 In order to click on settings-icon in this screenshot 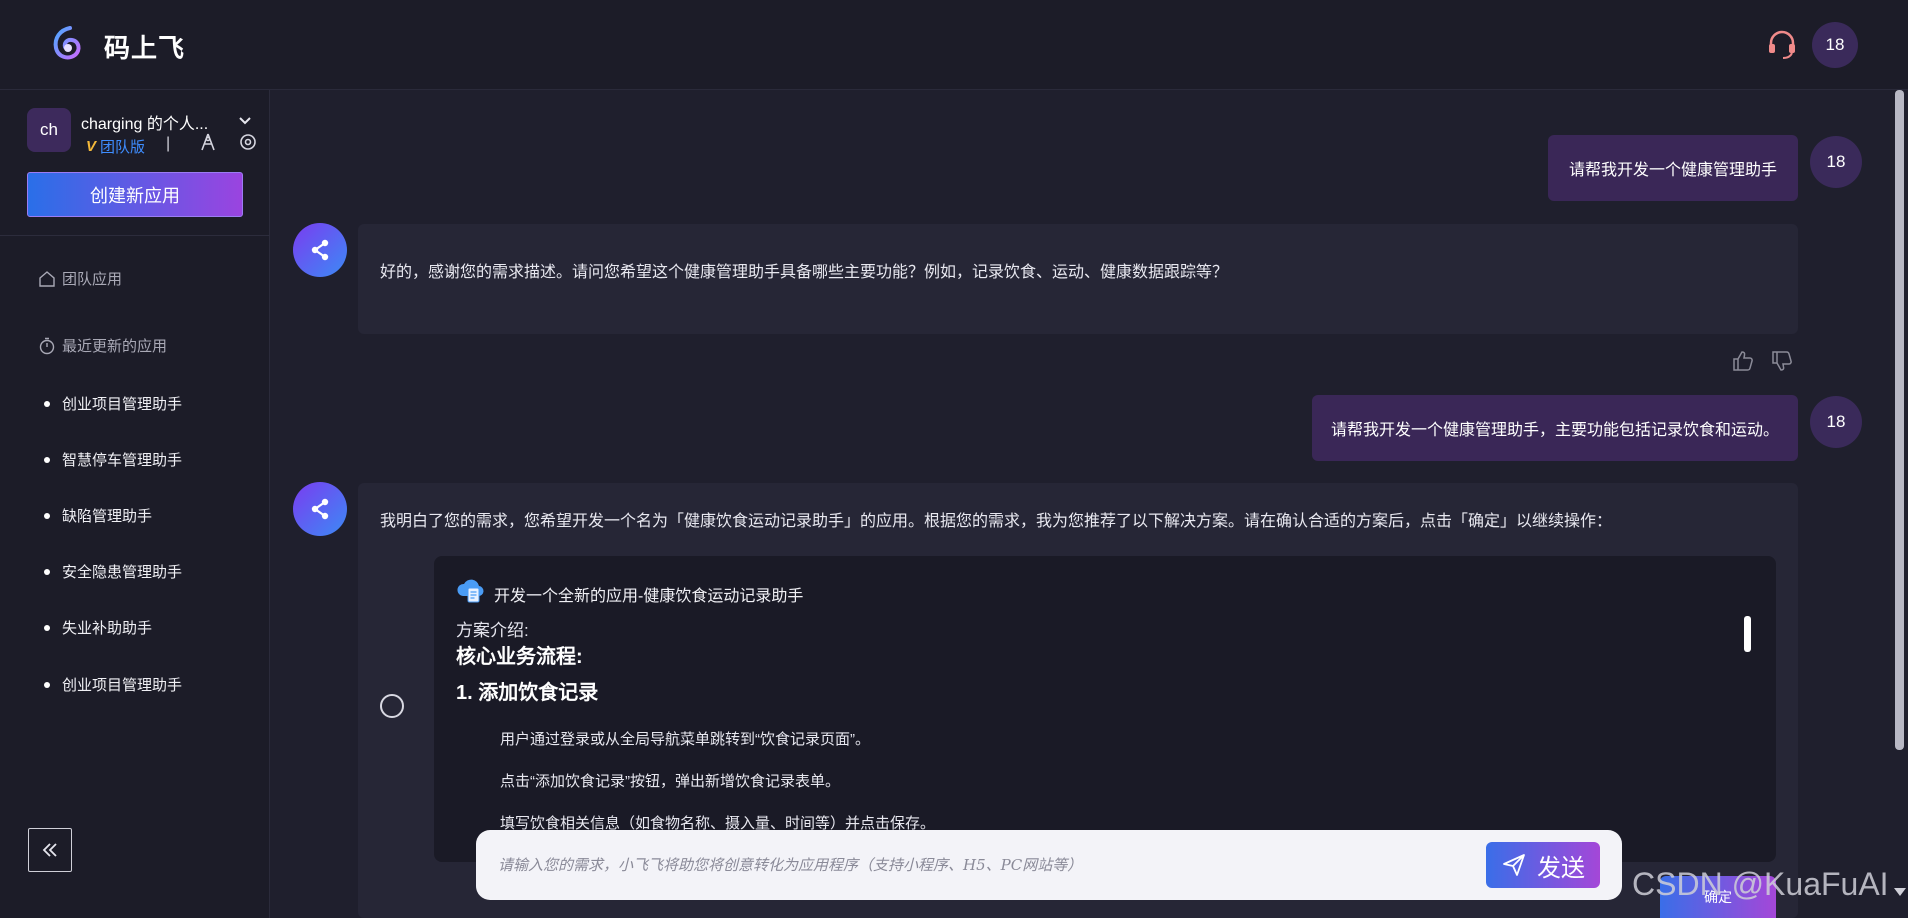, I will do `click(248, 142)`.